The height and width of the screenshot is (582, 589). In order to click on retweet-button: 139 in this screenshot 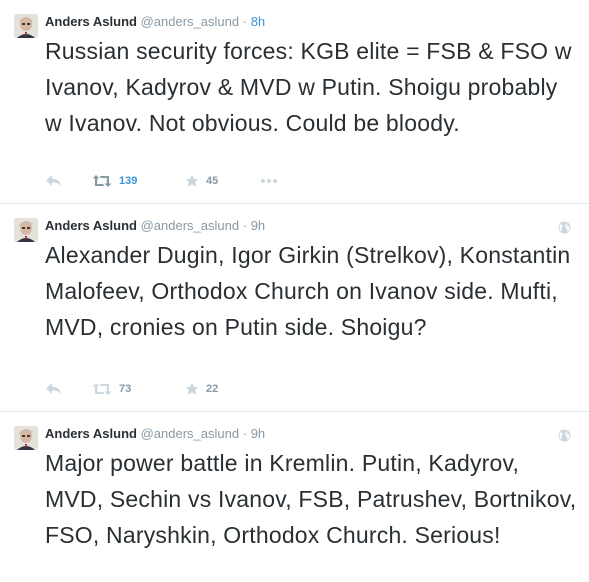, I will do `click(114, 181)`.